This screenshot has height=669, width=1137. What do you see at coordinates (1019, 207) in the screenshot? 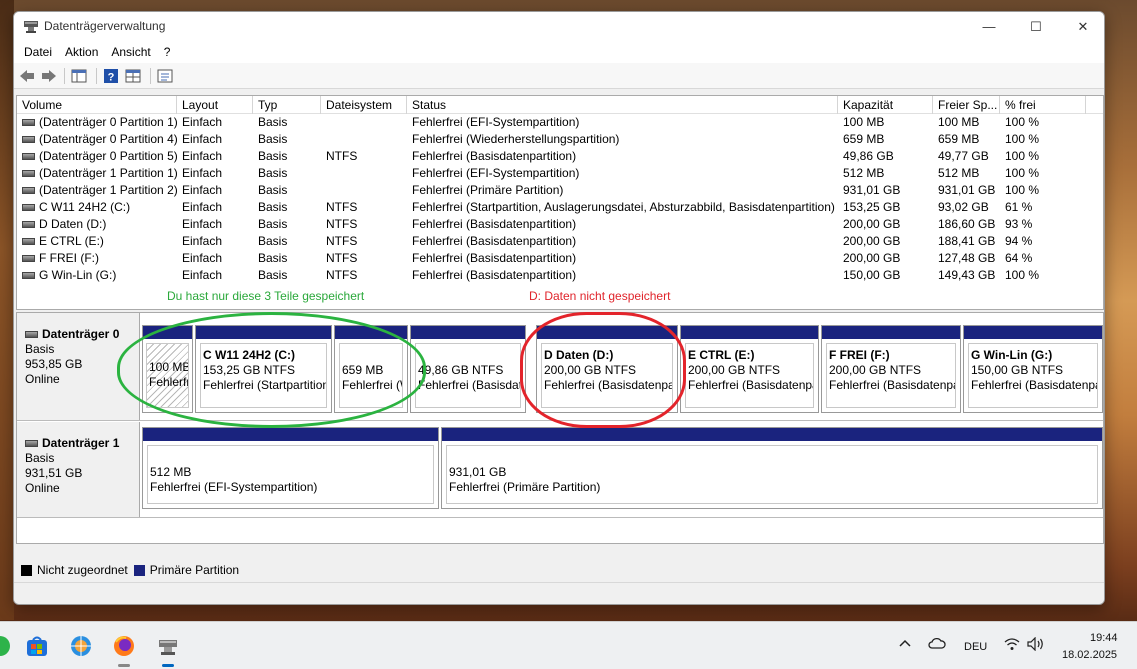
I see `cell-prozent-frei: 61 %` at bounding box center [1019, 207].